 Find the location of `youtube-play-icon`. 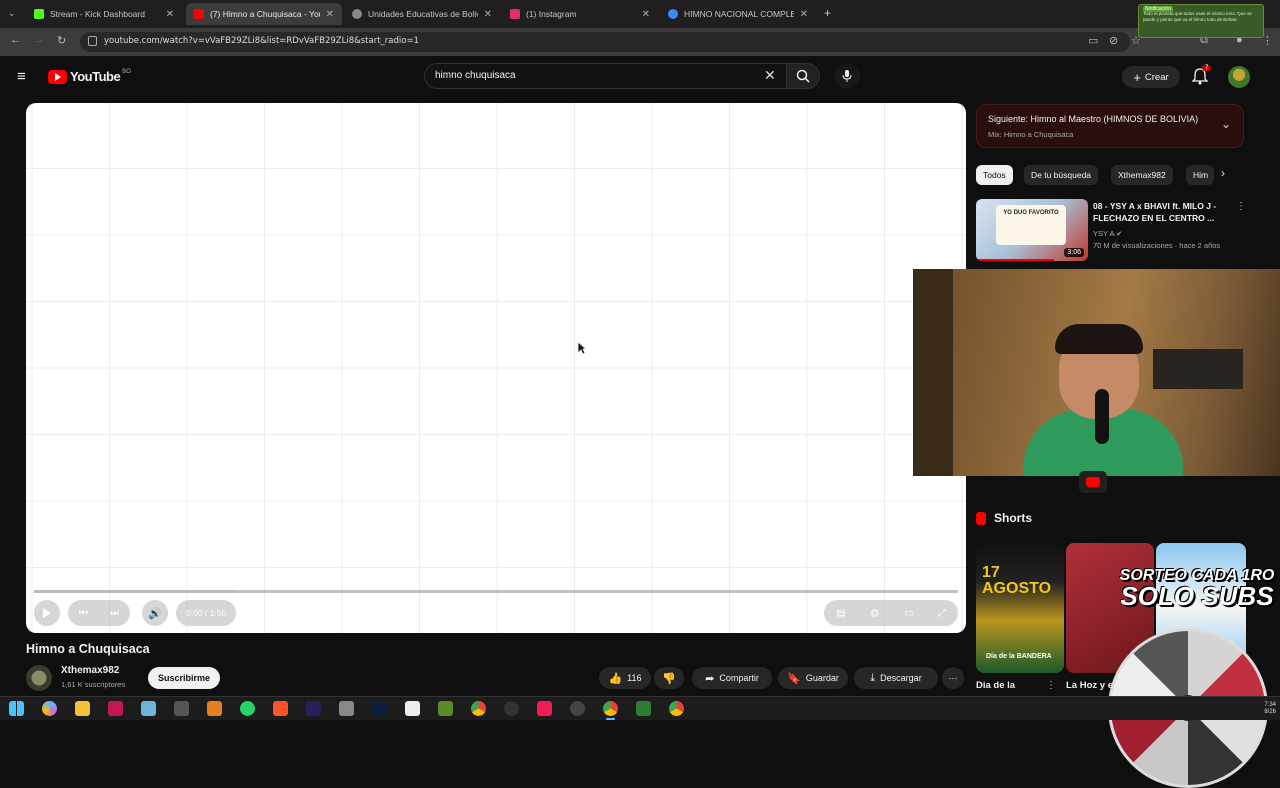

youtube-play-icon is located at coordinates (57, 76).